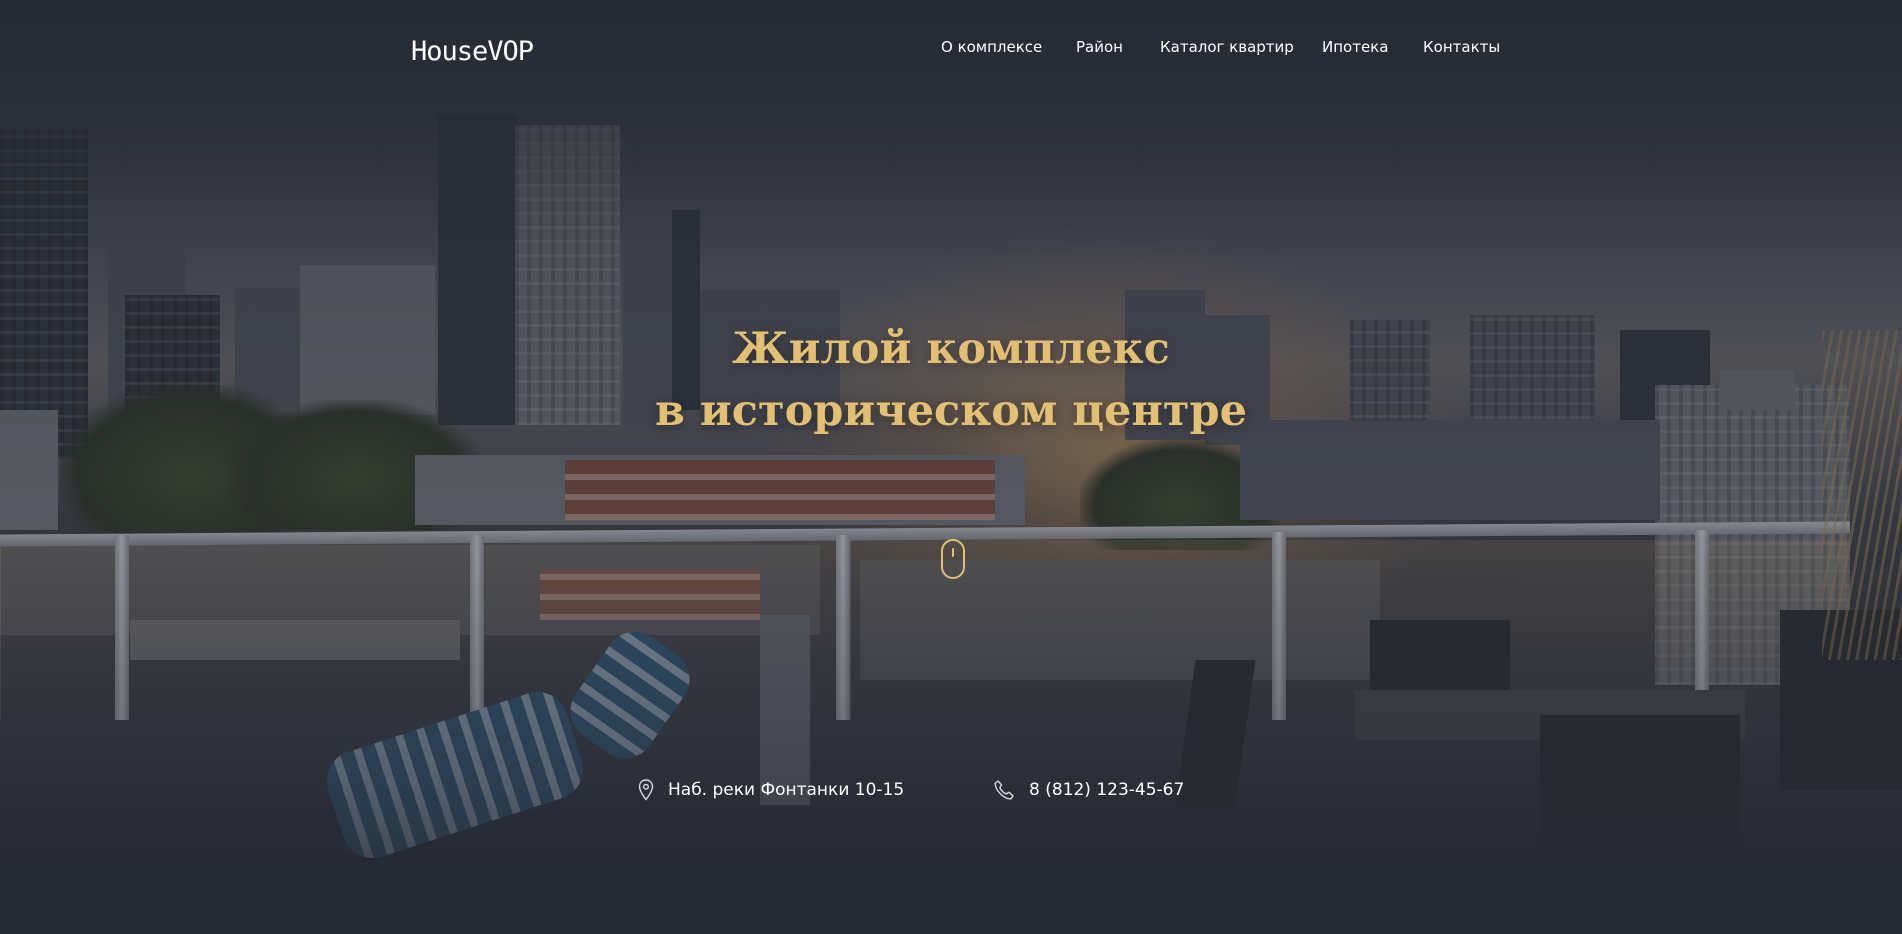 This screenshot has height=934, width=1902. I want to click on hero-title-line-2: в историческом центре, so click(951, 411).